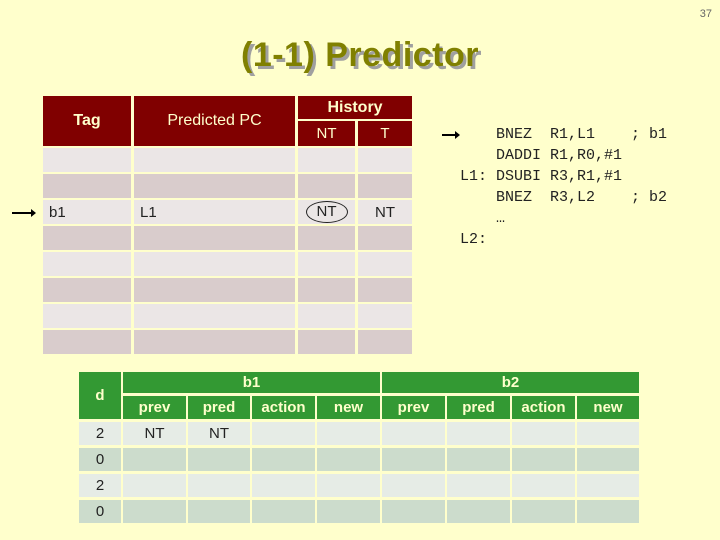 The height and width of the screenshot is (540, 720). What do you see at coordinates (385, 134) in the screenshot?
I see `header-history-t: T` at bounding box center [385, 134].